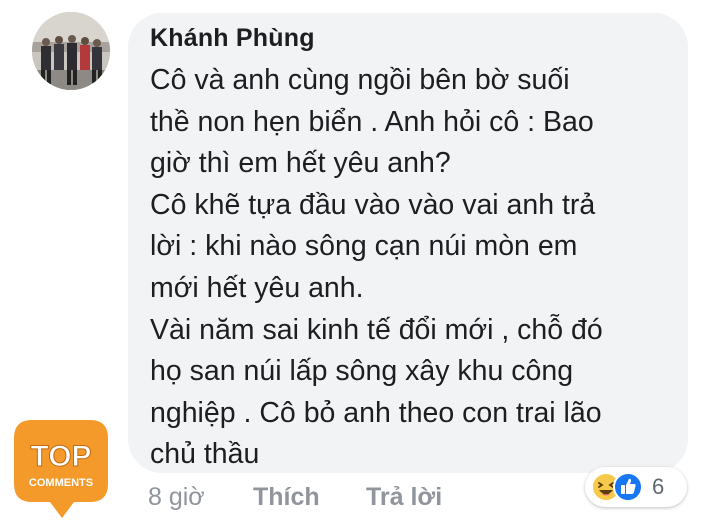  I want to click on comment-author-name: Khánh Phùng, so click(232, 38).